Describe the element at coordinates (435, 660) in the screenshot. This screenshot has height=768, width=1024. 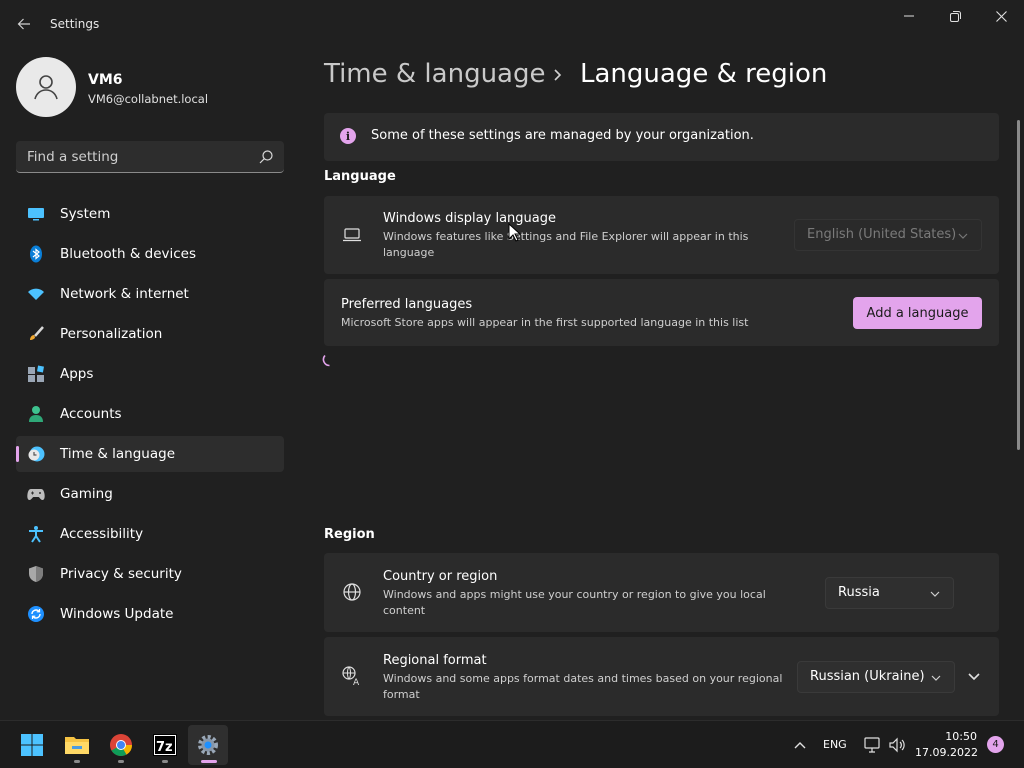
I see `regional-format-title: Regional format` at that location.